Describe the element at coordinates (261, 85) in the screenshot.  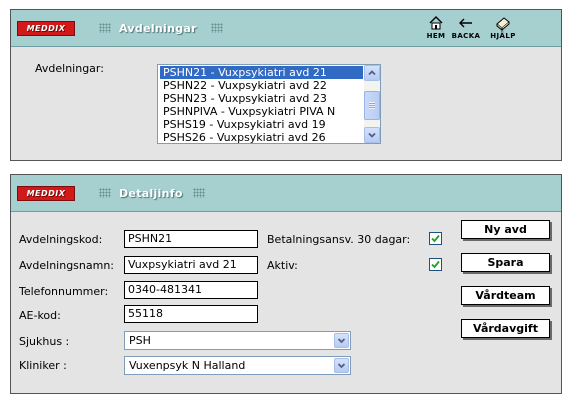
I see `list-item: PSHN22 - Vuxpsykiatri avd 22` at that location.